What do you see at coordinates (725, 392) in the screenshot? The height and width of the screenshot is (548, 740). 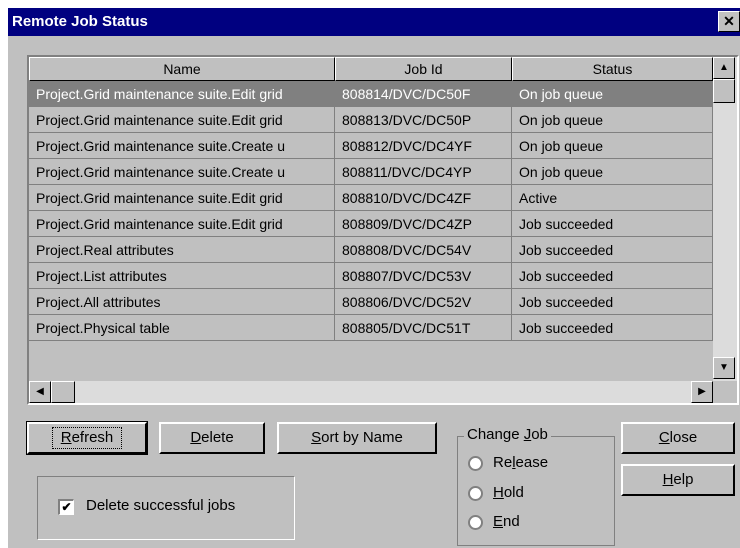 I see `scrollbar-corner` at bounding box center [725, 392].